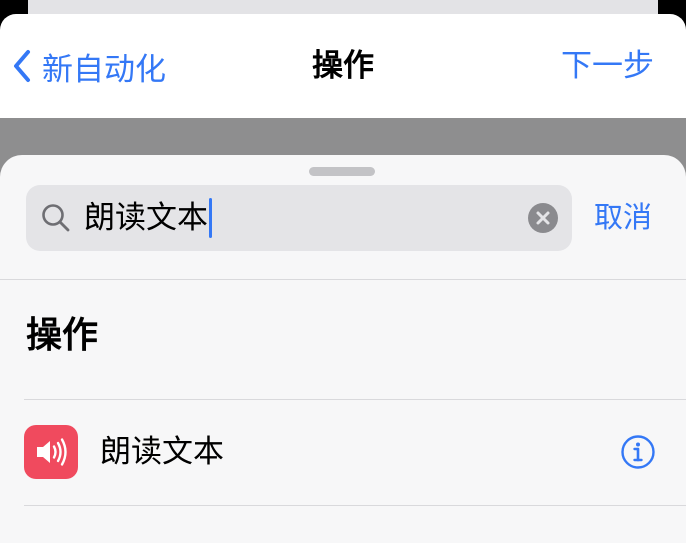 The image size is (686, 543). Describe the element at coordinates (162, 452) in the screenshot. I see `action-label: 朗读文本` at that location.